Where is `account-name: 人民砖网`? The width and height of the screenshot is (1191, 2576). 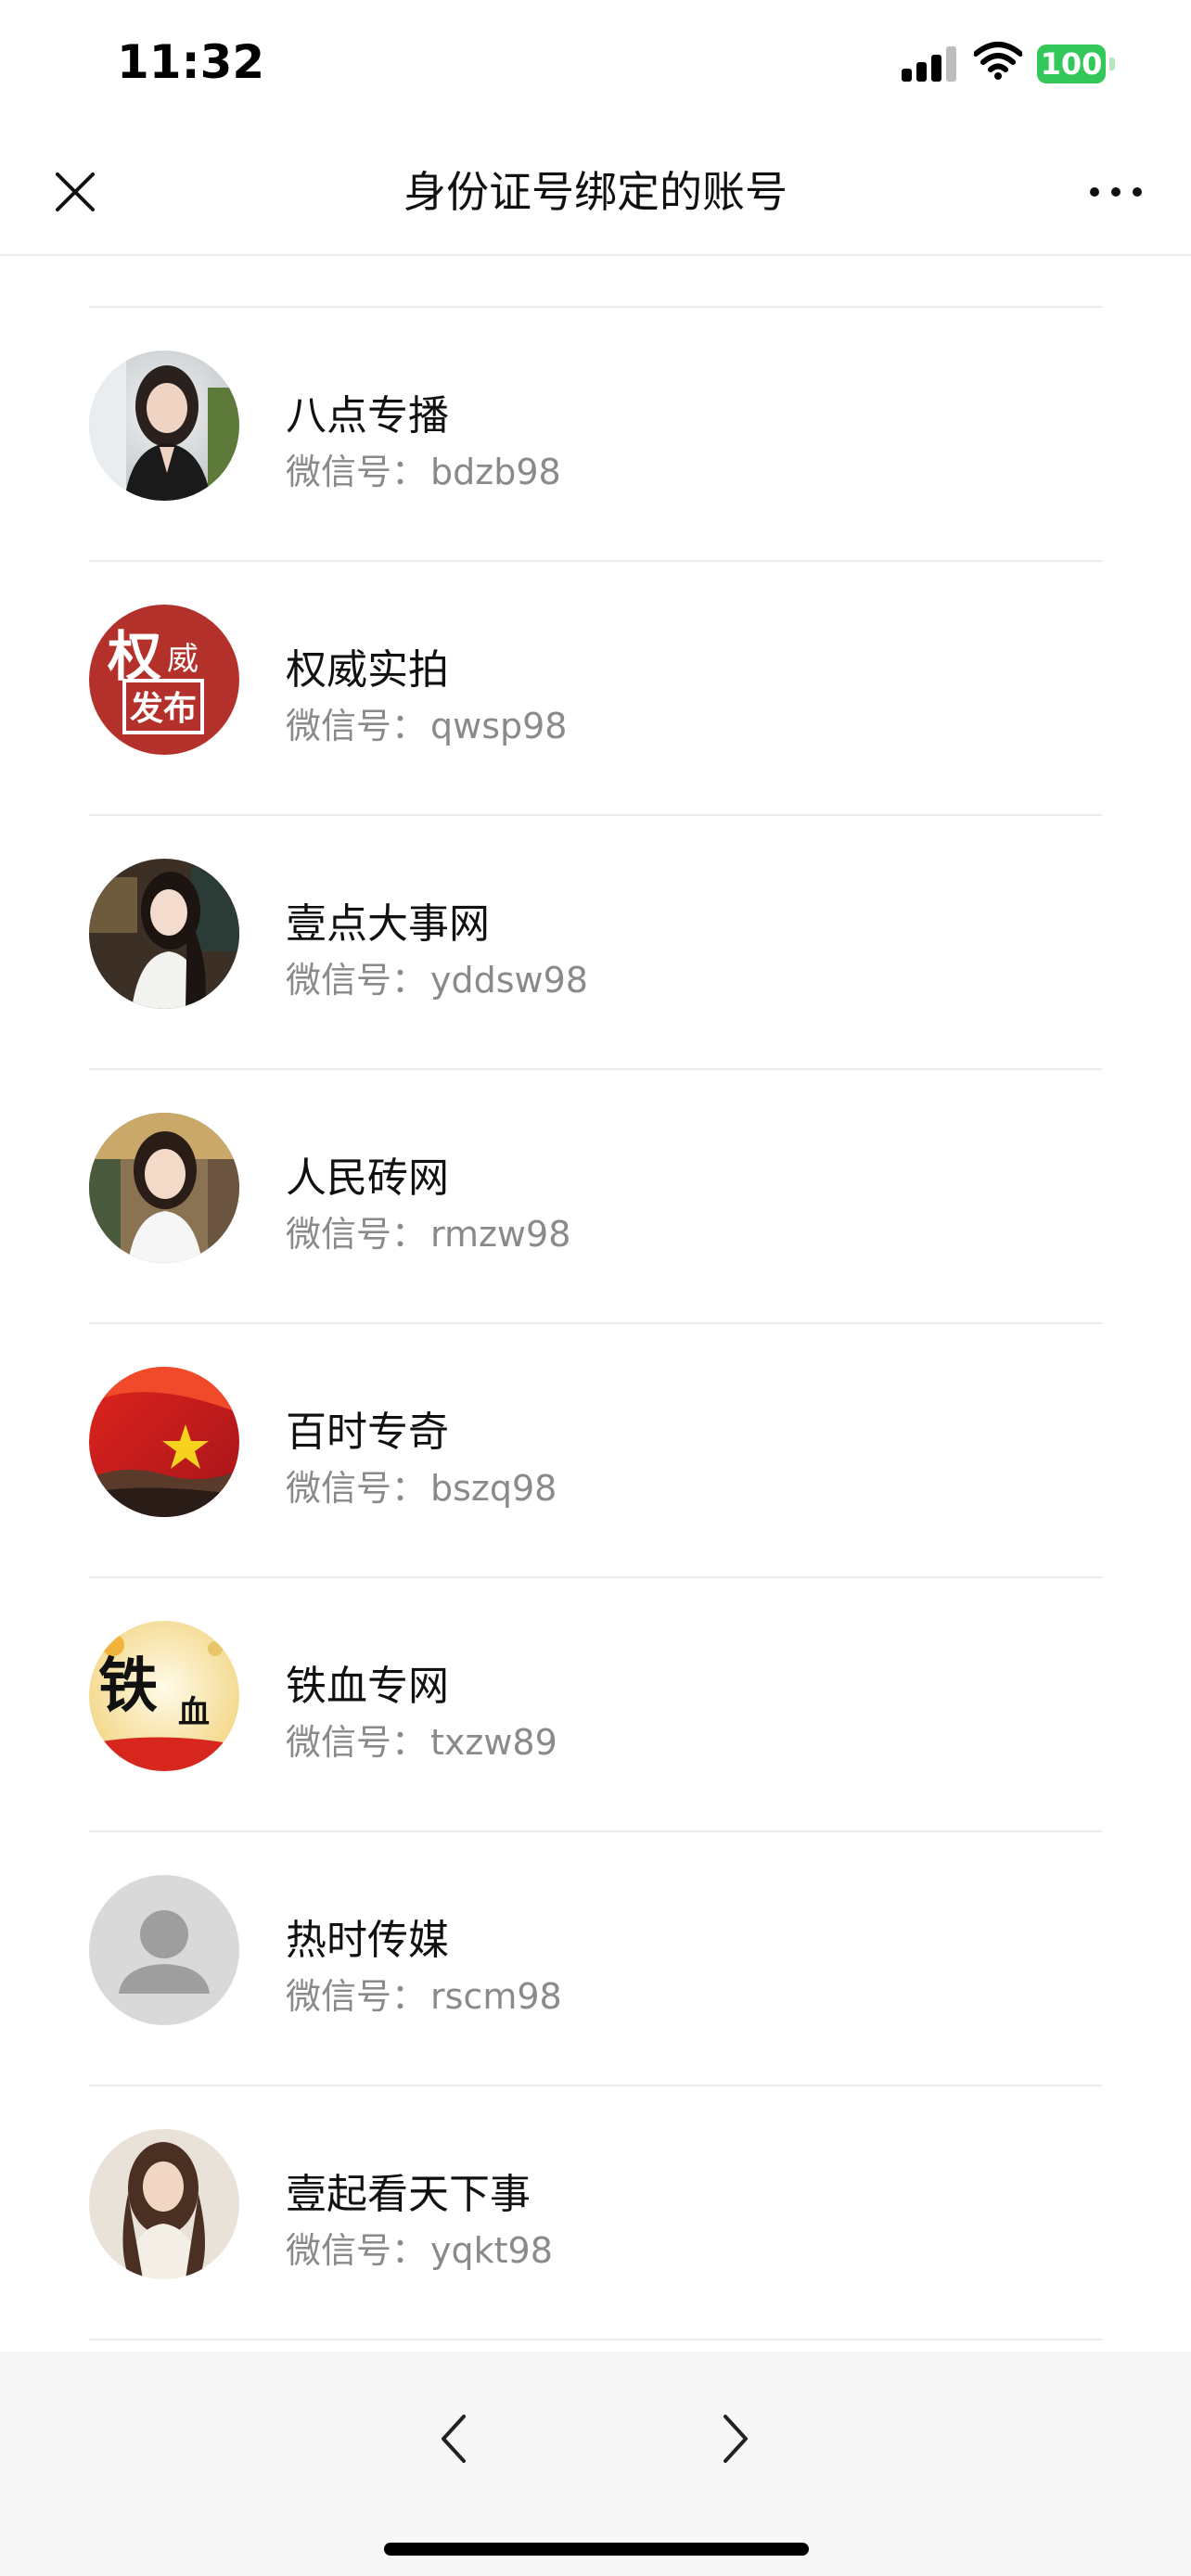 account-name: 人民砖网 is located at coordinates (367, 1178).